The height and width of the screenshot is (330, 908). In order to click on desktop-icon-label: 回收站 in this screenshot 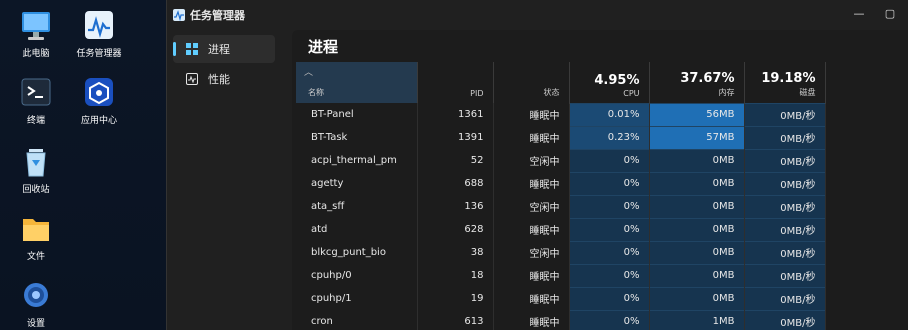, I will do `click(36, 190)`.